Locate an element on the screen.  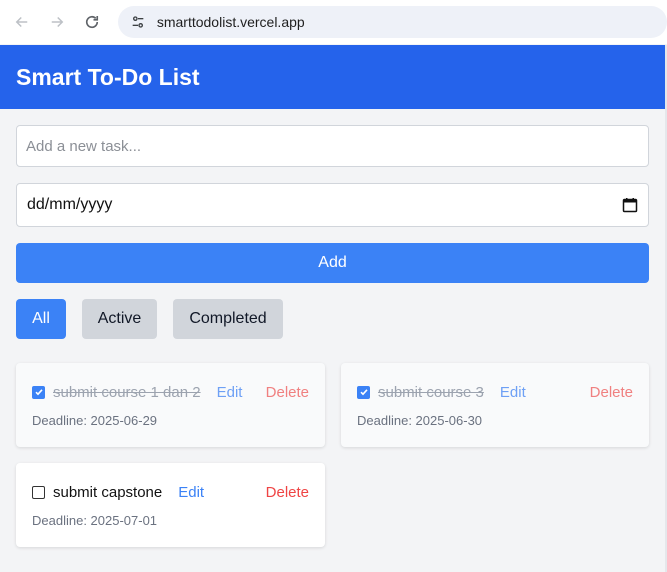
filter-active-button: Active is located at coordinates (119, 319).